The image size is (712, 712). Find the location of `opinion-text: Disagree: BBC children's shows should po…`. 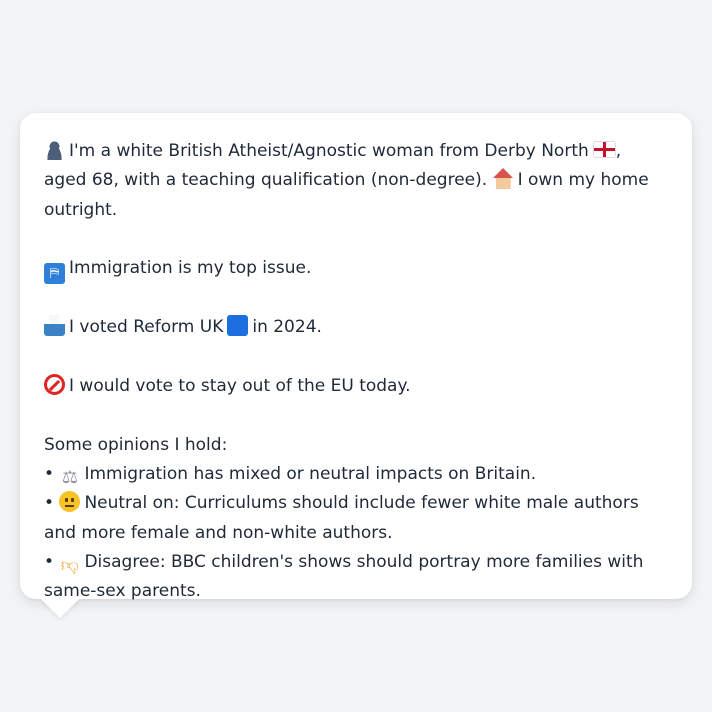

opinion-text: Disagree: BBC children's shows should po… is located at coordinates (344, 576).